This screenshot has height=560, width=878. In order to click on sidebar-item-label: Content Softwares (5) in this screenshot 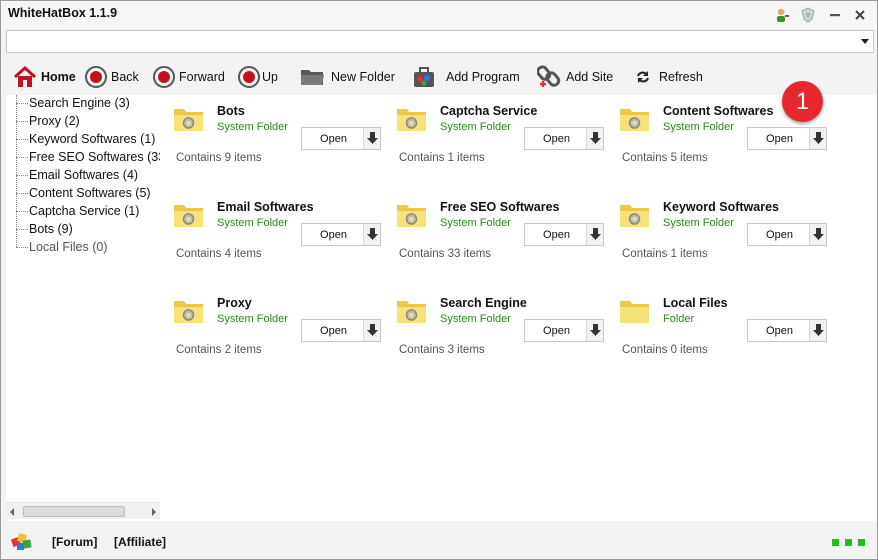, I will do `click(90, 193)`.